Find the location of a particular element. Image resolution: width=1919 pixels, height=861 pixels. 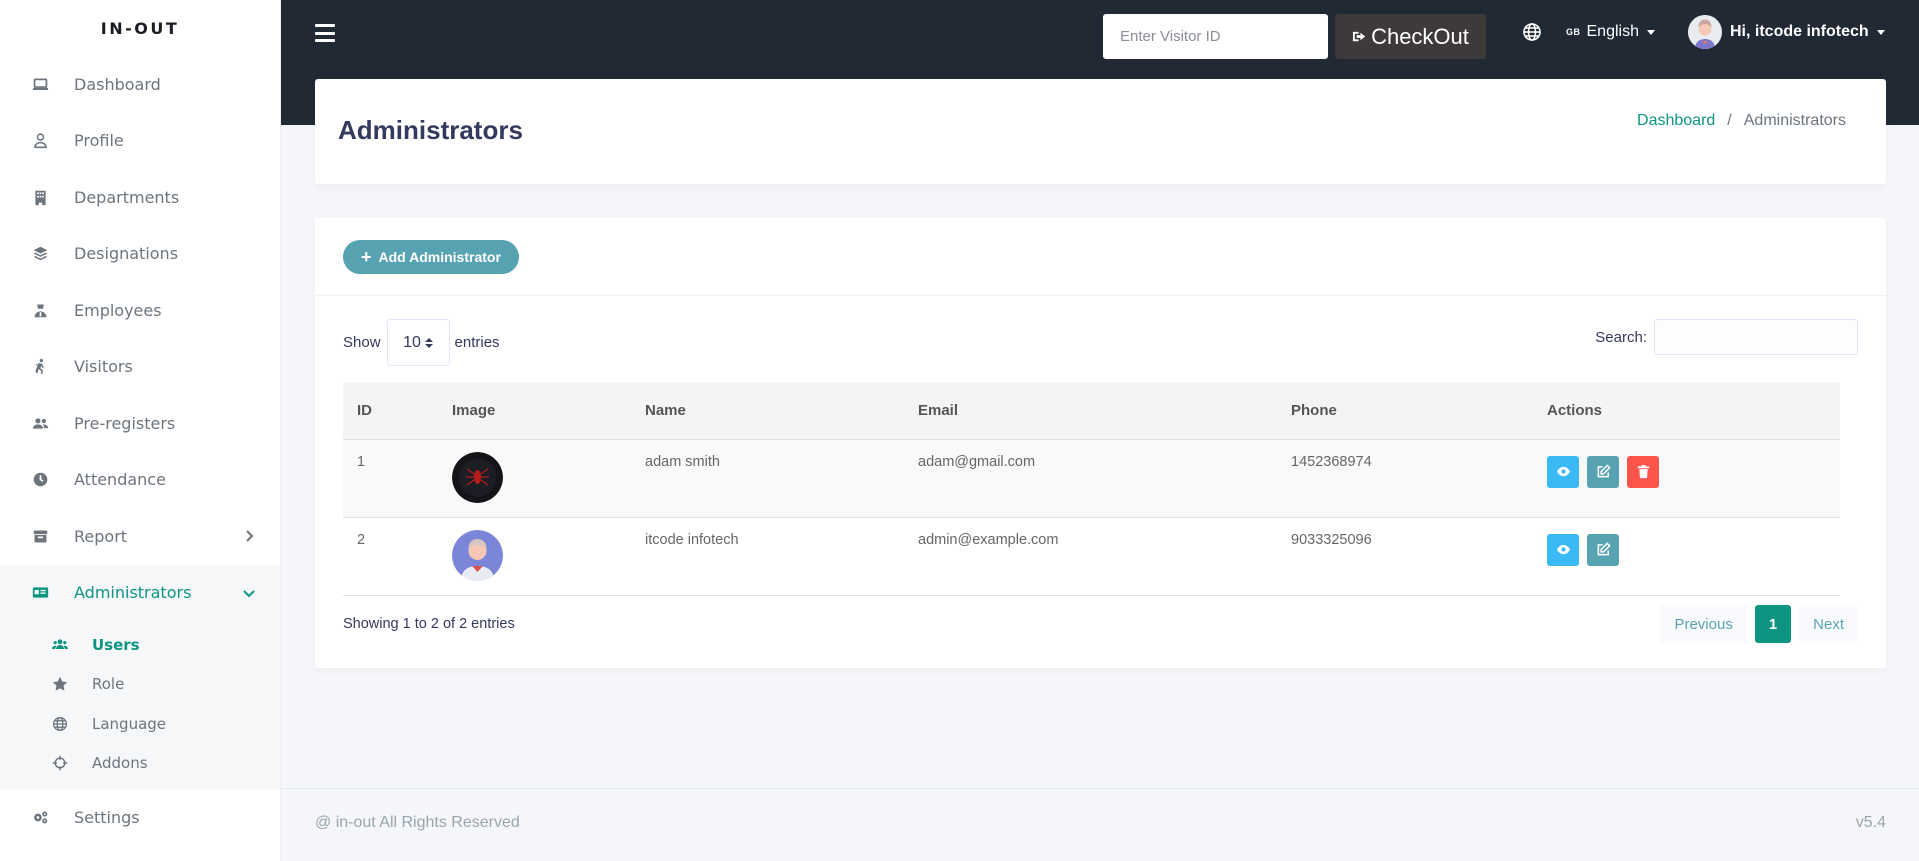

column-header-phone: Phone is located at coordinates (1405, 410).